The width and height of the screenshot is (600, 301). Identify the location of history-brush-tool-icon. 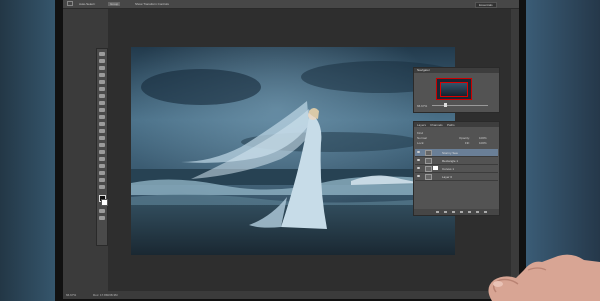
(102, 117).